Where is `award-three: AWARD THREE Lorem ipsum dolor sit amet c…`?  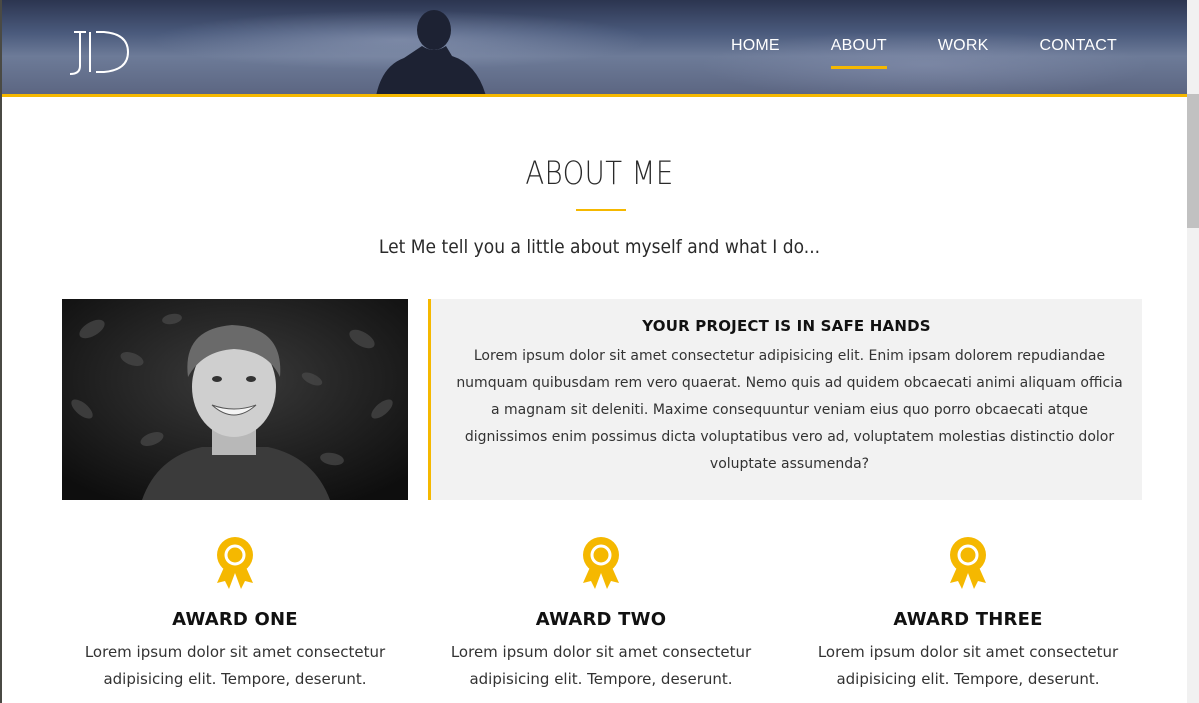
award-three: AWARD THREE Lorem ipsum dolor sit amet c… is located at coordinates (968, 611).